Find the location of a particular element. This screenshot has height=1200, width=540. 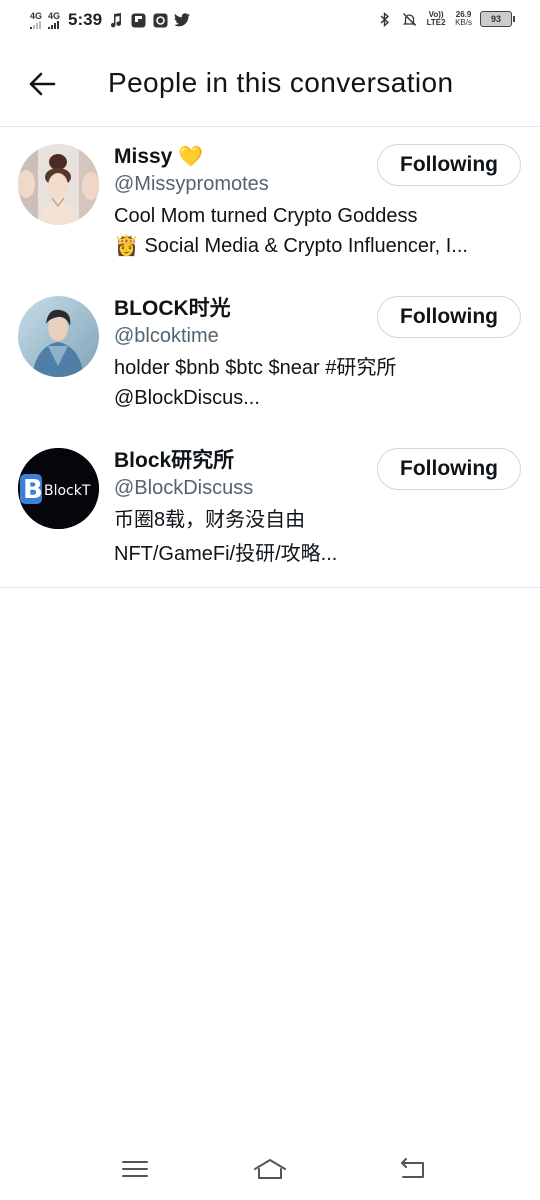

home-button is located at coordinates (270, 1169).